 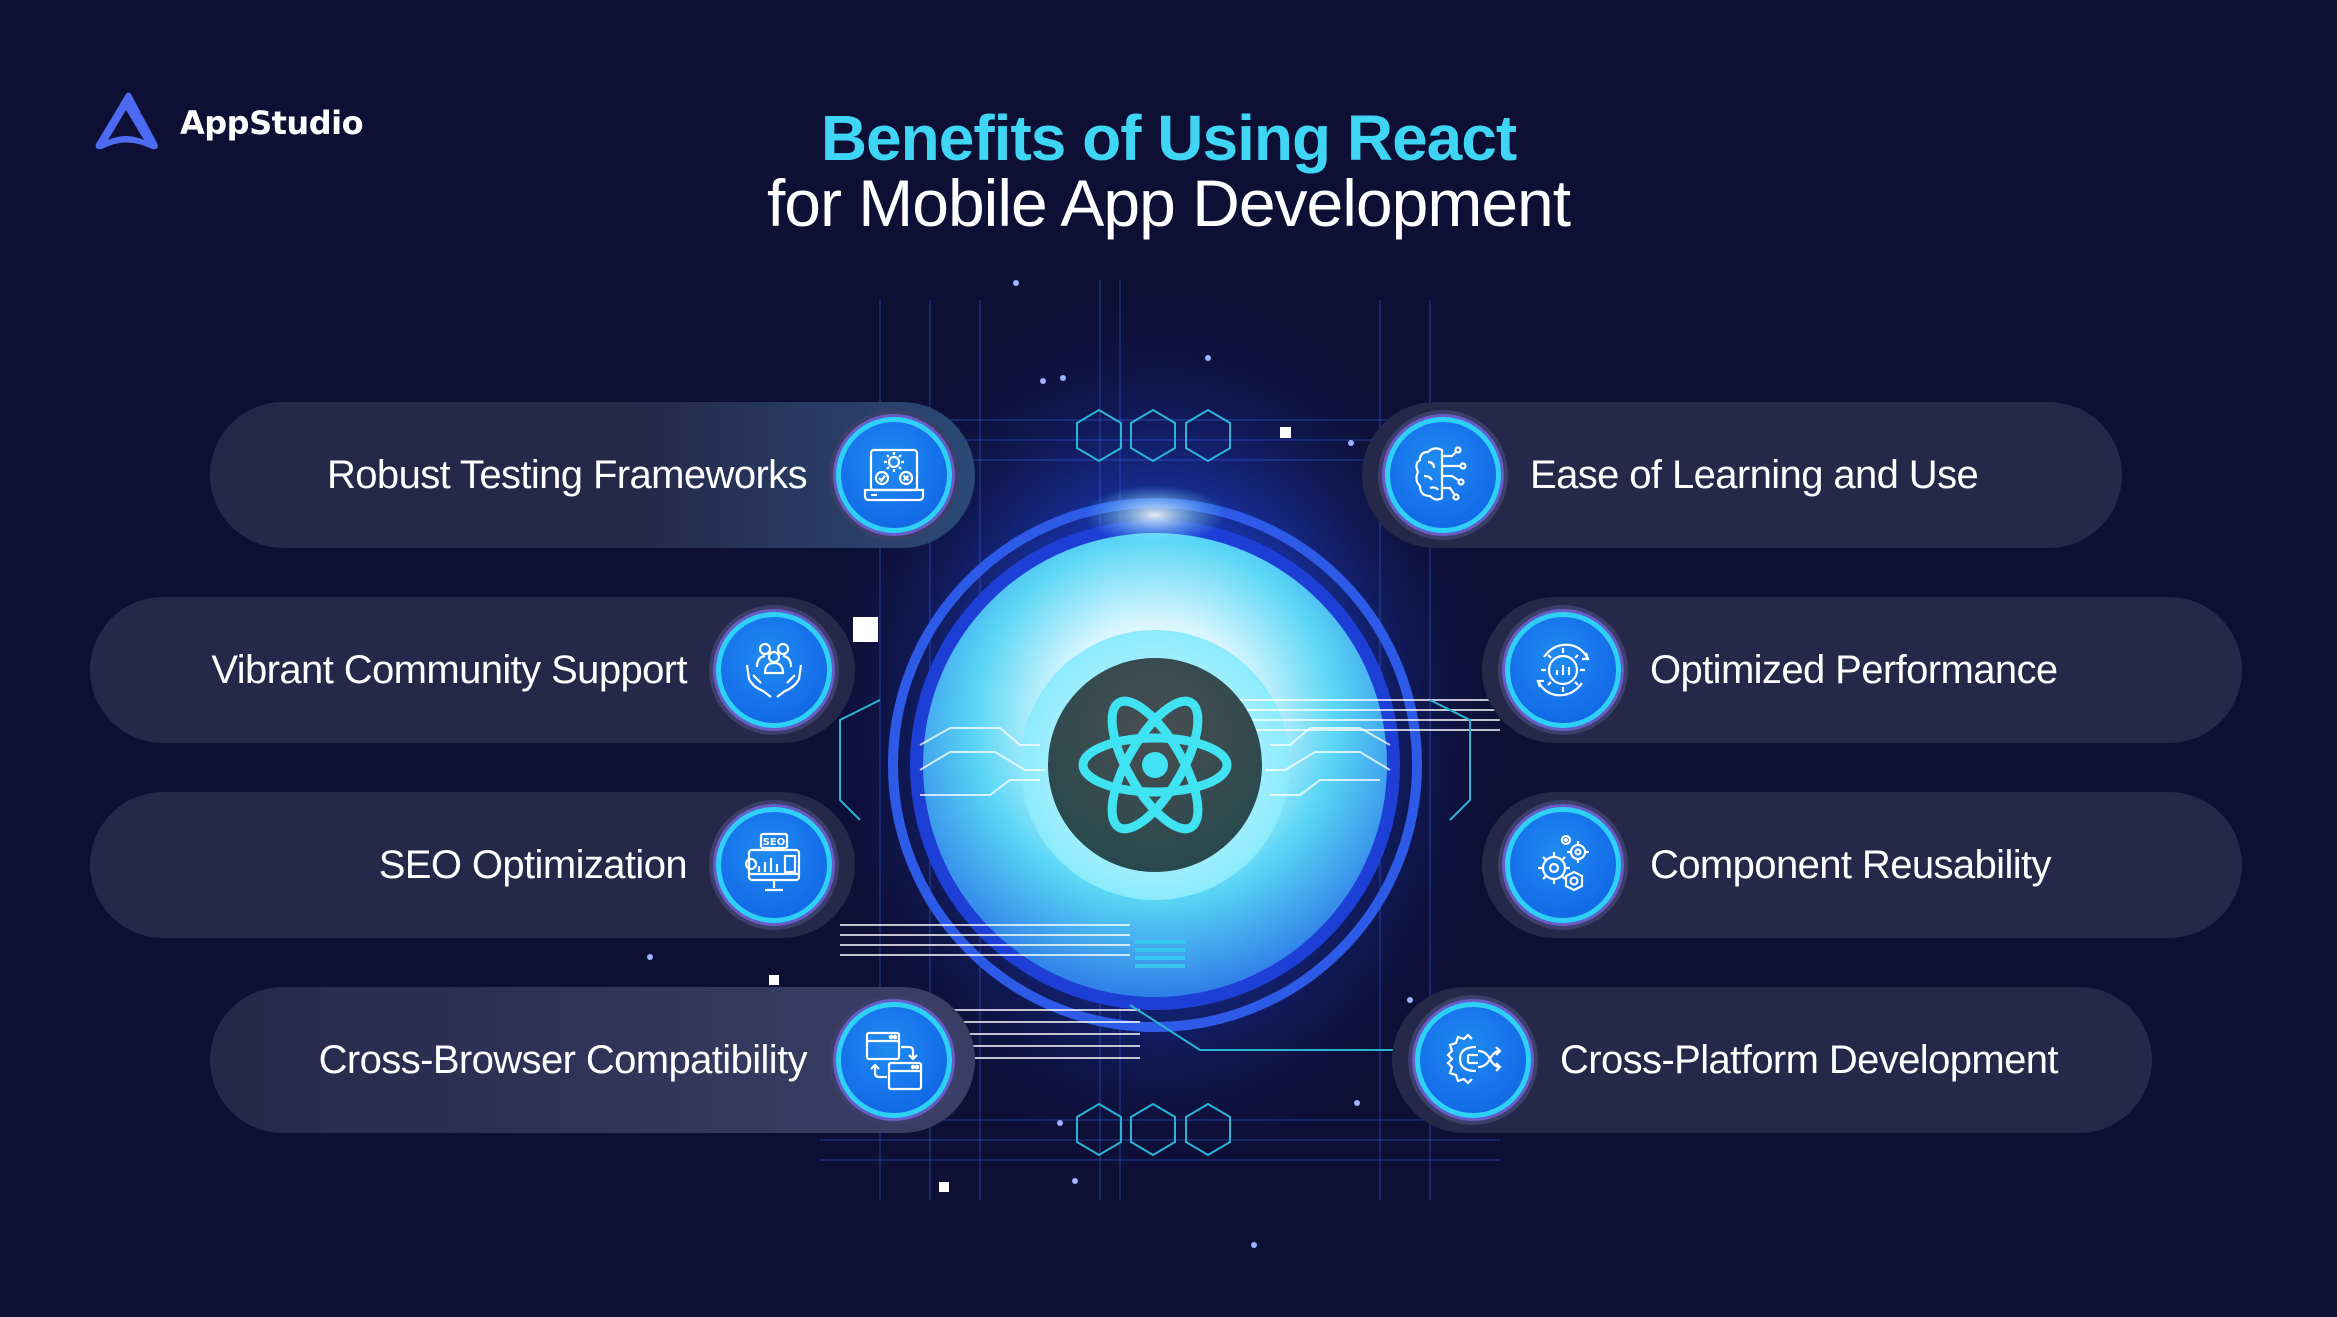 I want to click on benefit-item-community-support: Vibrant Community Support, so click(x=472, y=670).